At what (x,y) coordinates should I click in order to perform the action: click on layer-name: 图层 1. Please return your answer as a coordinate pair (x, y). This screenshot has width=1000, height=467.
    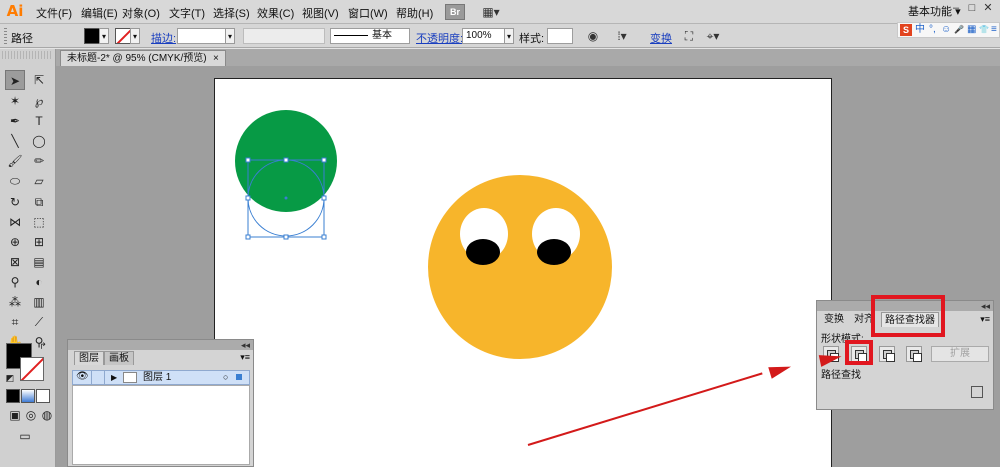
    Looking at the image, I should click on (157, 377).